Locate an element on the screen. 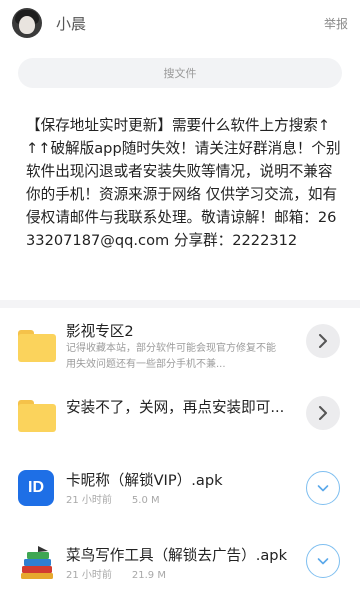 The width and height of the screenshot is (360, 600). section-divider is located at coordinates (180, 304).